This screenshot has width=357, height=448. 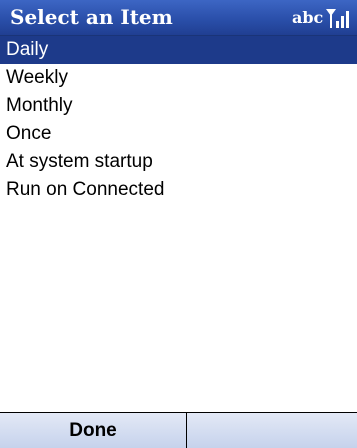 I want to click on list-item-run-on-connected: Run on Connected, so click(x=178, y=190).